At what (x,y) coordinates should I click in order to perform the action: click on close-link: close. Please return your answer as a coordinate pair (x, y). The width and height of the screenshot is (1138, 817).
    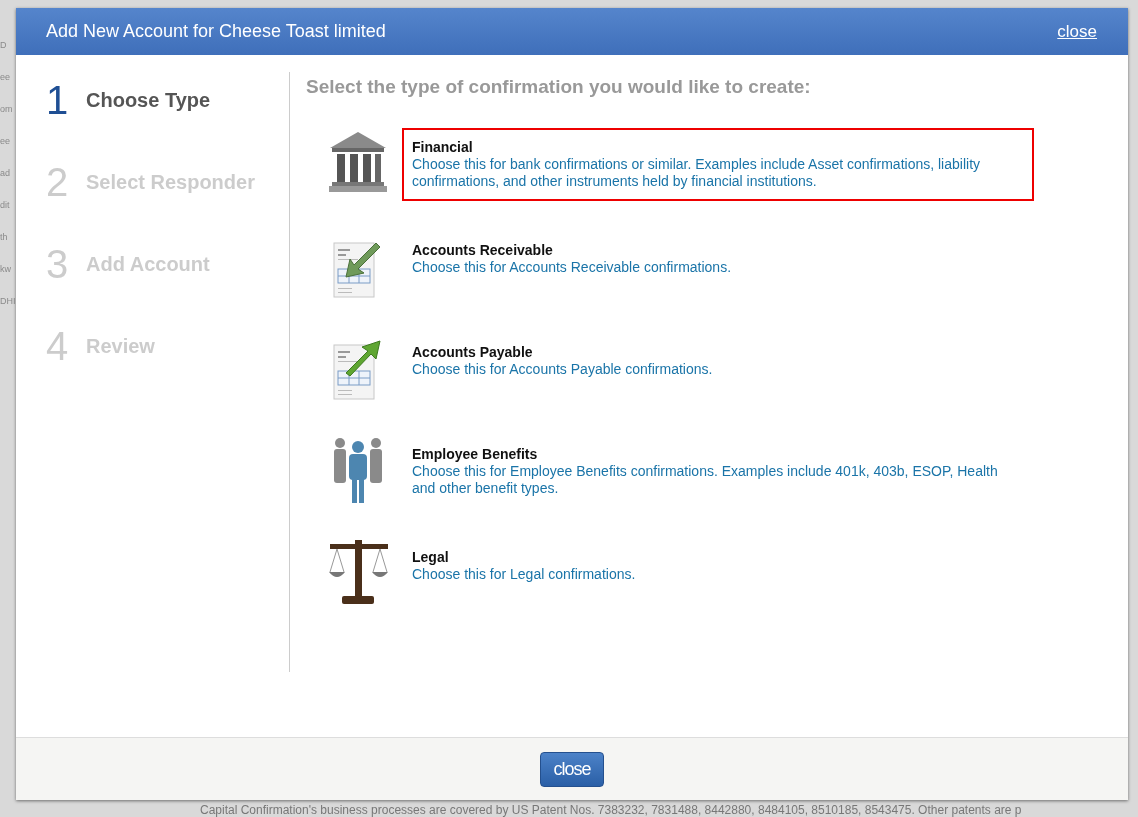
    Looking at the image, I should click on (1077, 31).